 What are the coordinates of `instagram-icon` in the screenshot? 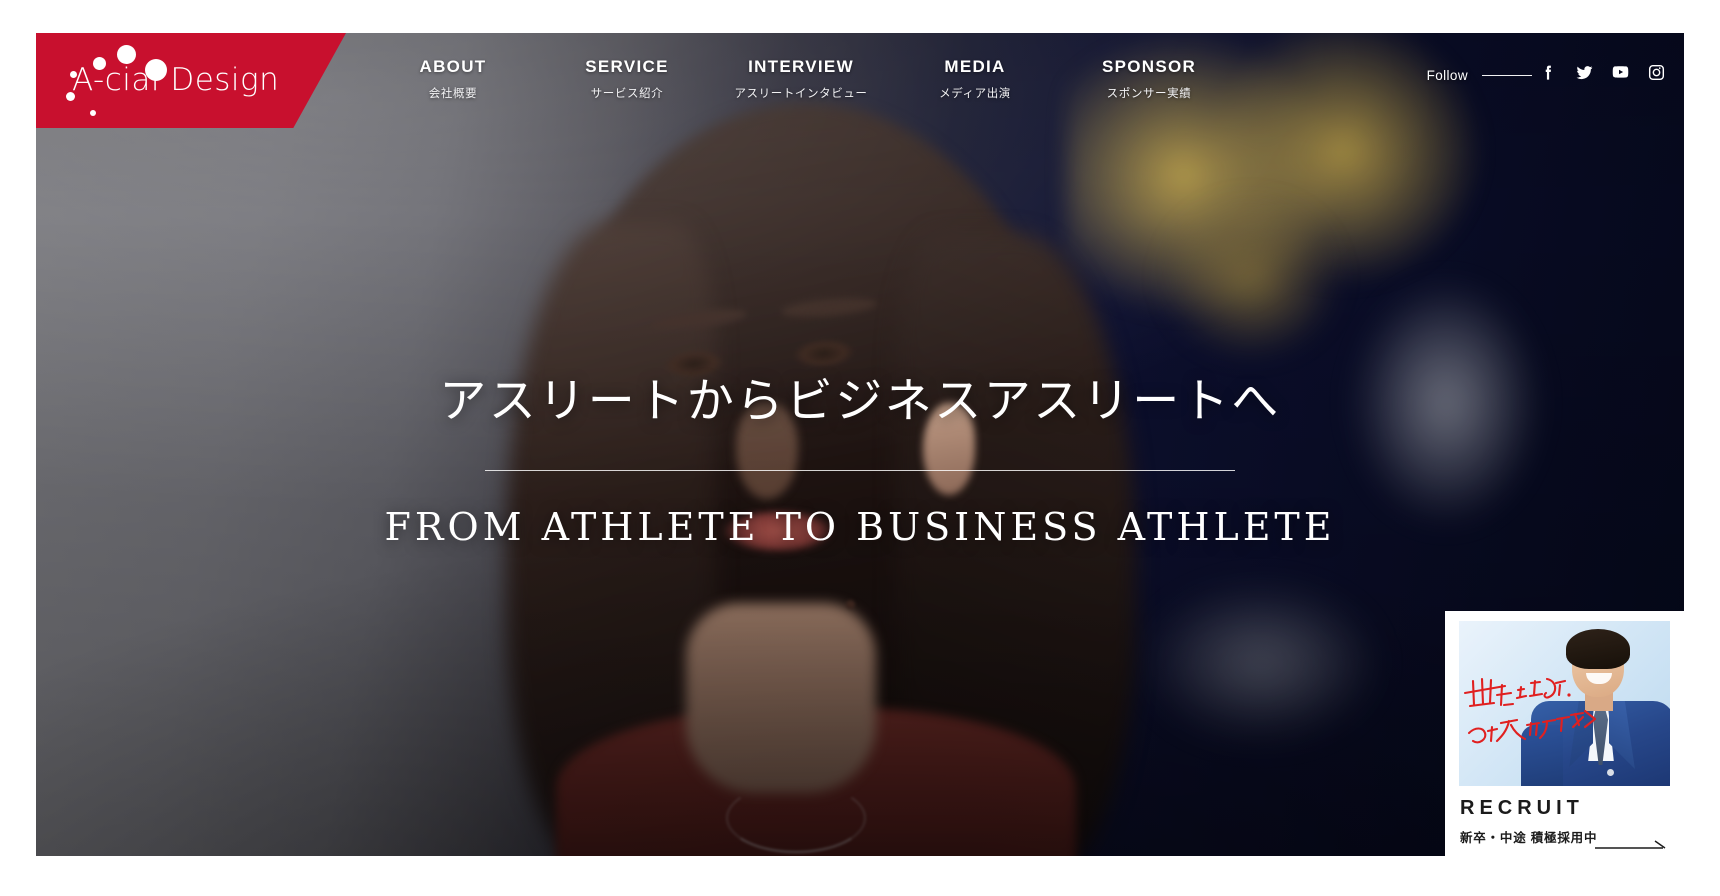 It's located at (1656, 72).